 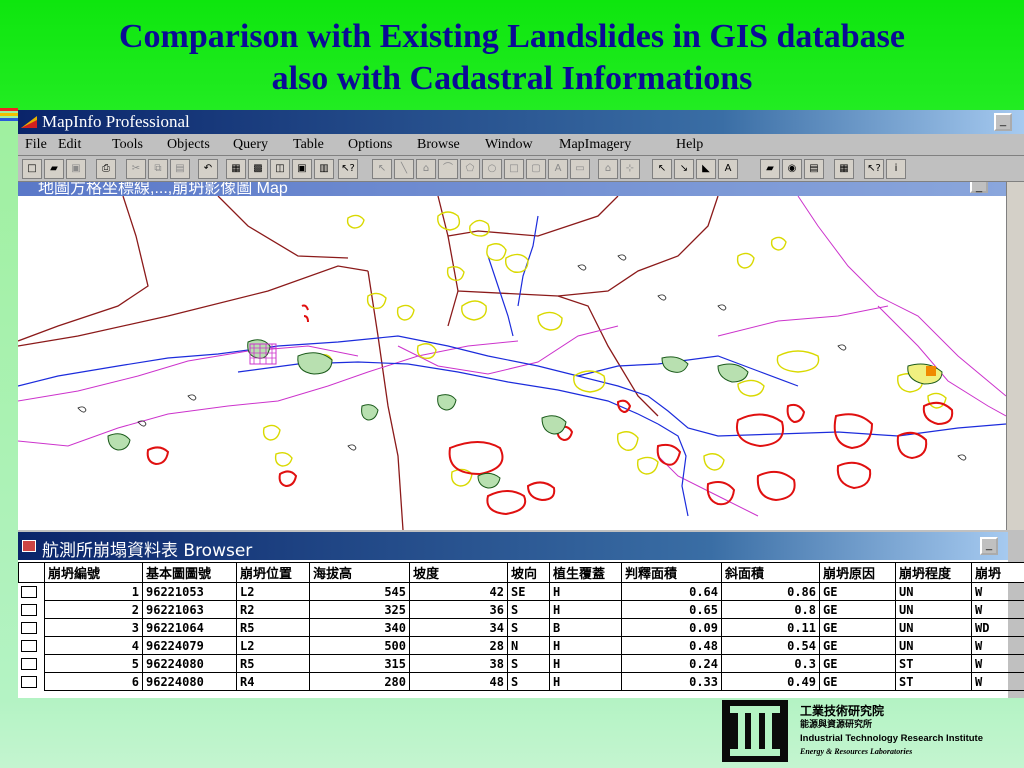 What do you see at coordinates (792, 169) in the screenshot?
I see `open-dbms-icon: ◉` at bounding box center [792, 169].